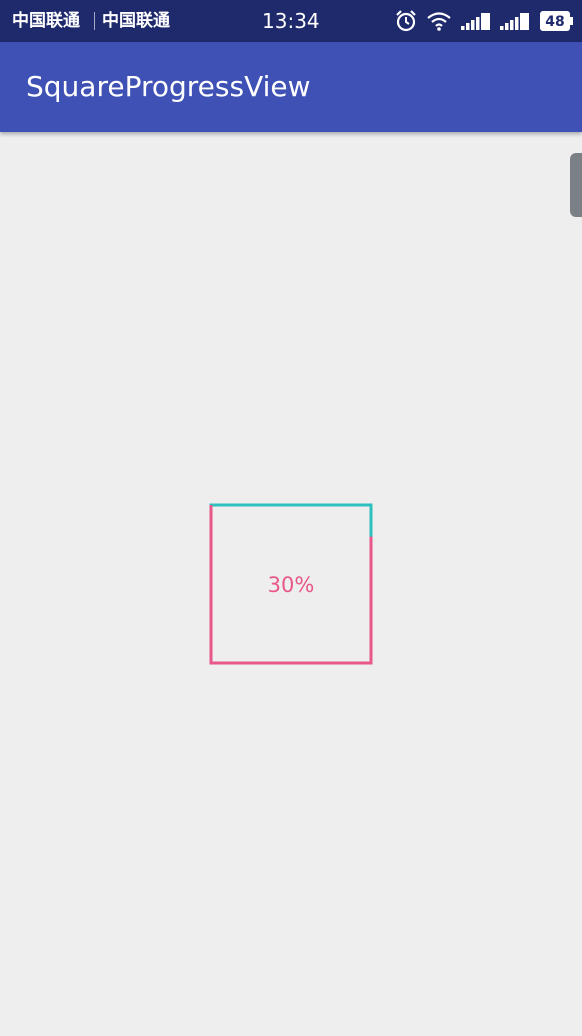 The height and width of the screenshot is (1036, 582). I want to click on alarm-icon, so click(406, 21).